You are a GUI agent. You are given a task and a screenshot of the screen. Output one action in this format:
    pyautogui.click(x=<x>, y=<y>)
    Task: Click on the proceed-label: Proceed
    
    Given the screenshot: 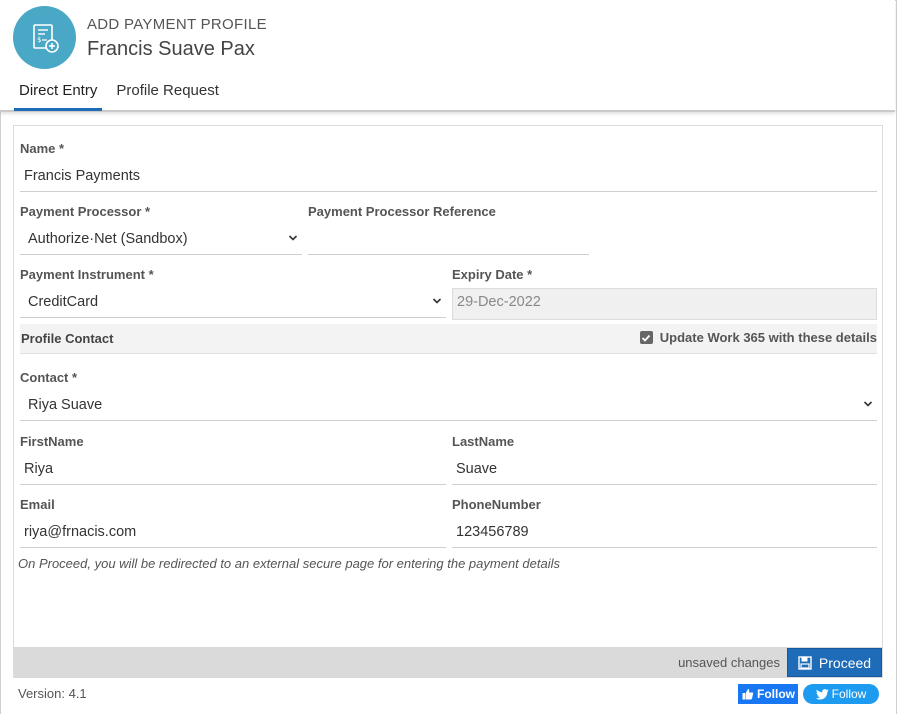 What is the action you would take?
    pyautogui.click(x=845, y=662)
    